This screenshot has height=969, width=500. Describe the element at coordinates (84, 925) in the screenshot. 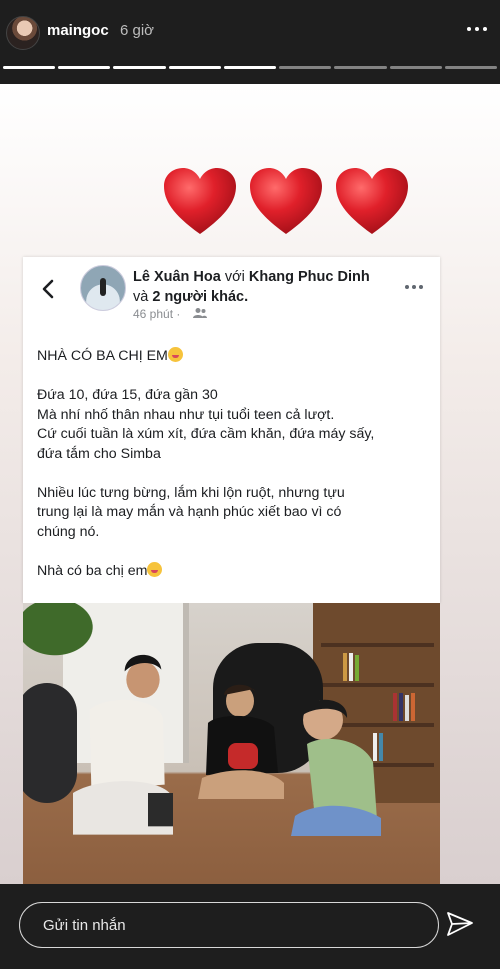

I see `message-placeholder: Gửi tin nhắn` at that location.